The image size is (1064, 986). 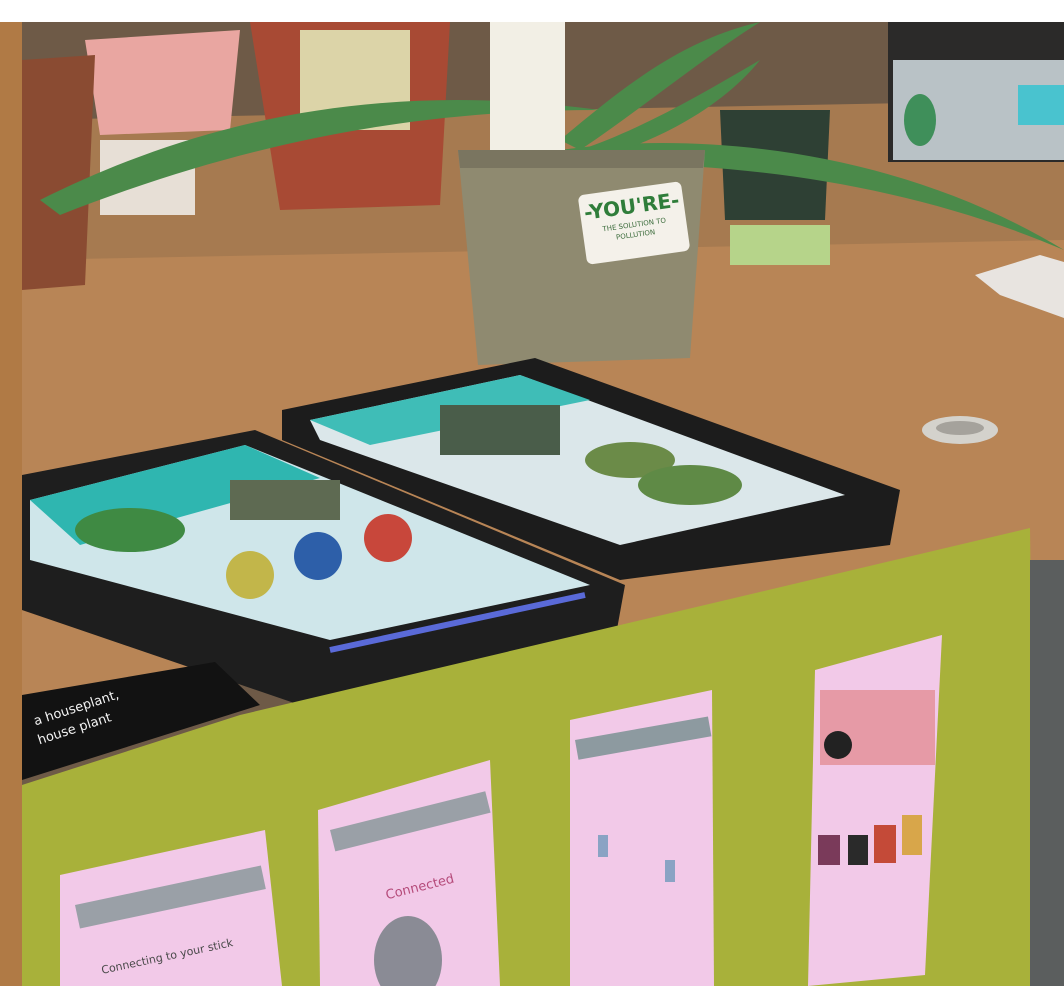 What do you see at coordinates (634, 223) in the screenshot?
I see `pot-sticker: -YOU'RE- THE SOLUTION TO POLLUTION` at bounding box center [634, 223].